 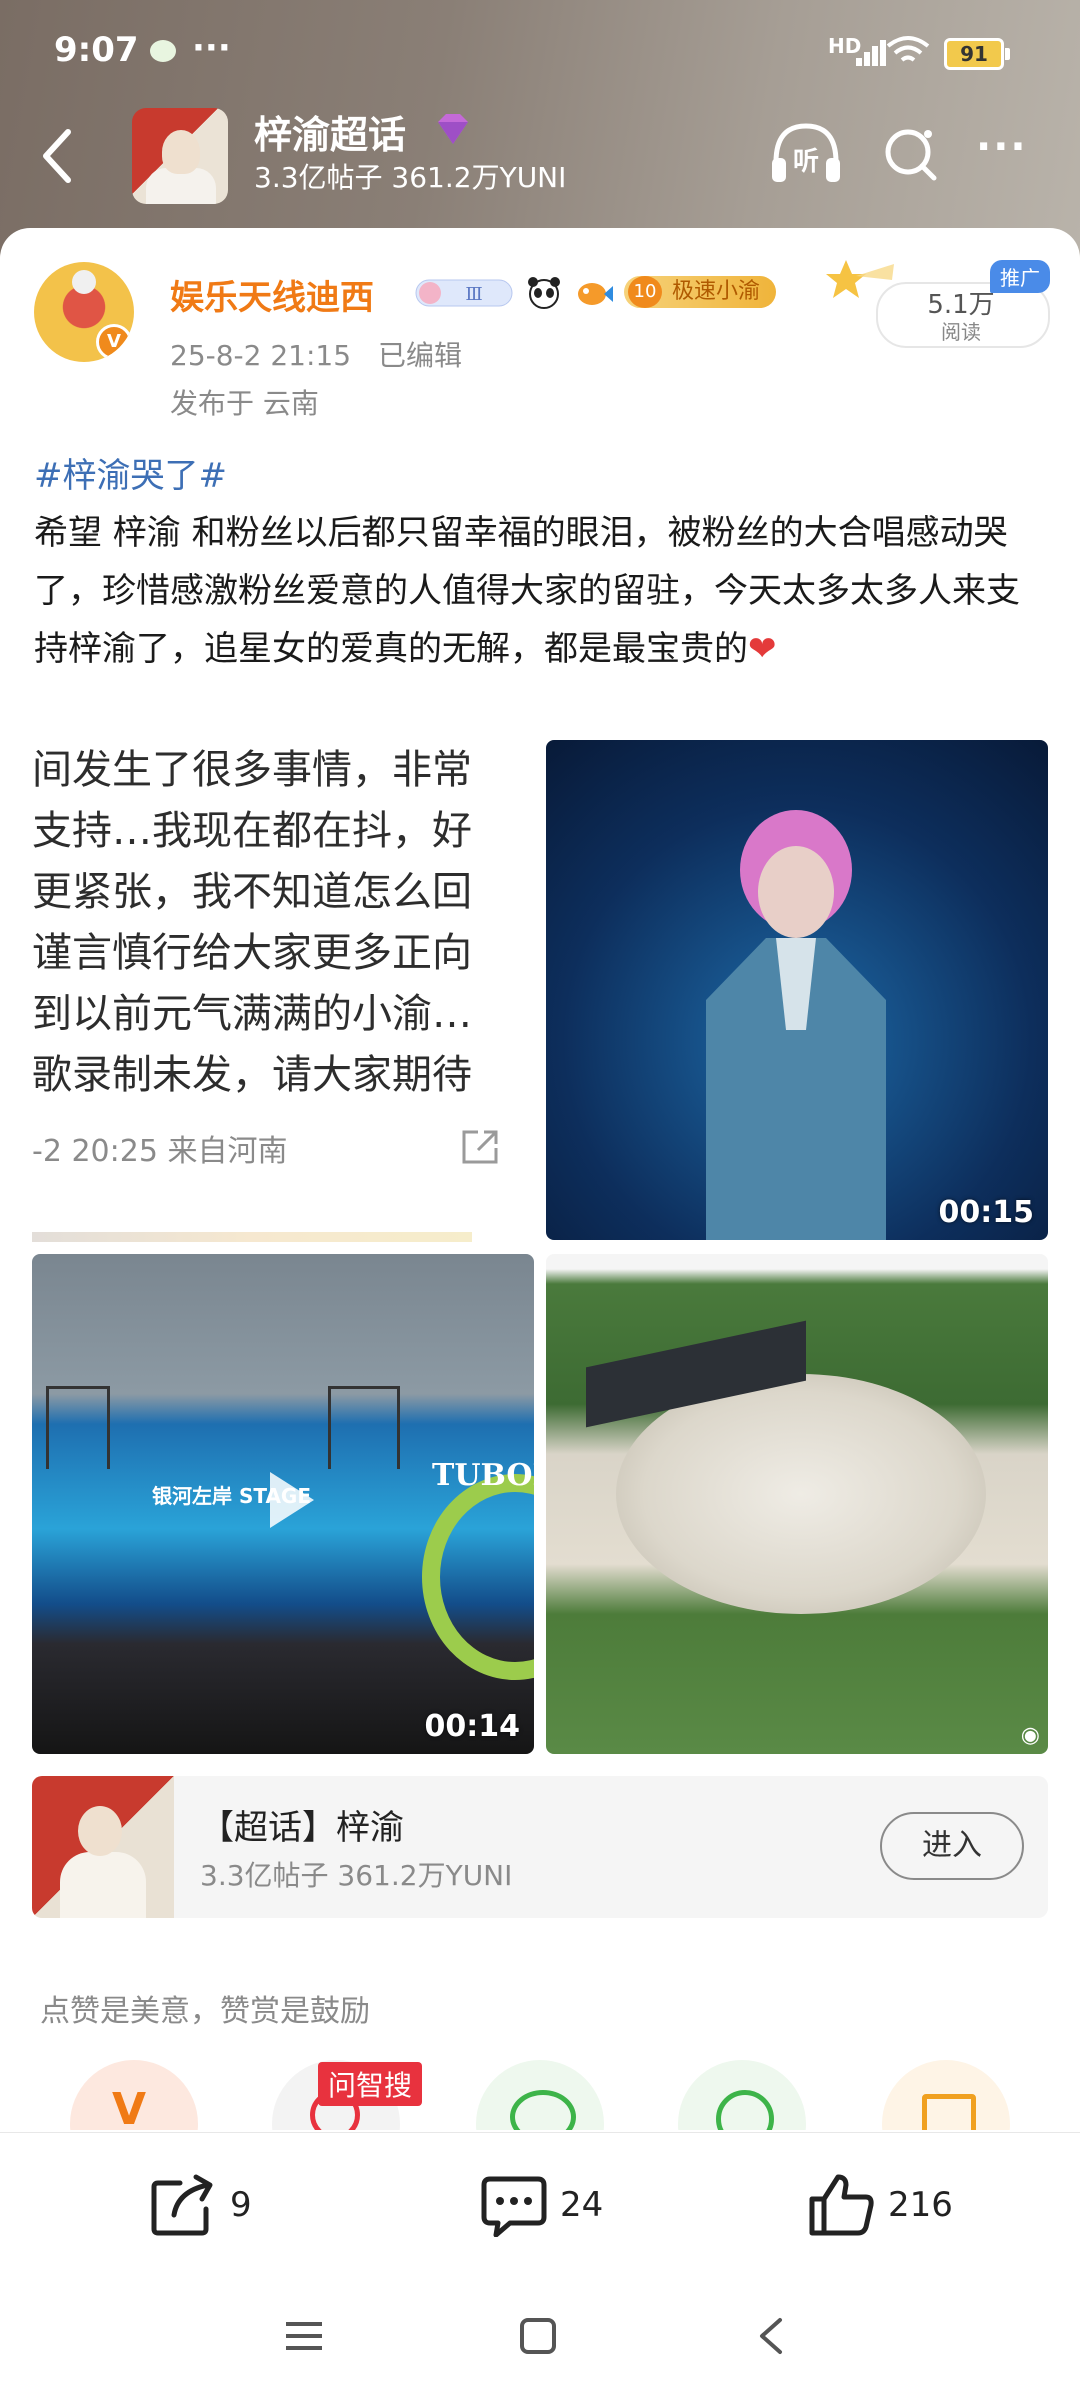 What do you see at coordinates (544, 293) in the screenshot?
I see `panda-icon` at bounding box center [544, 293].